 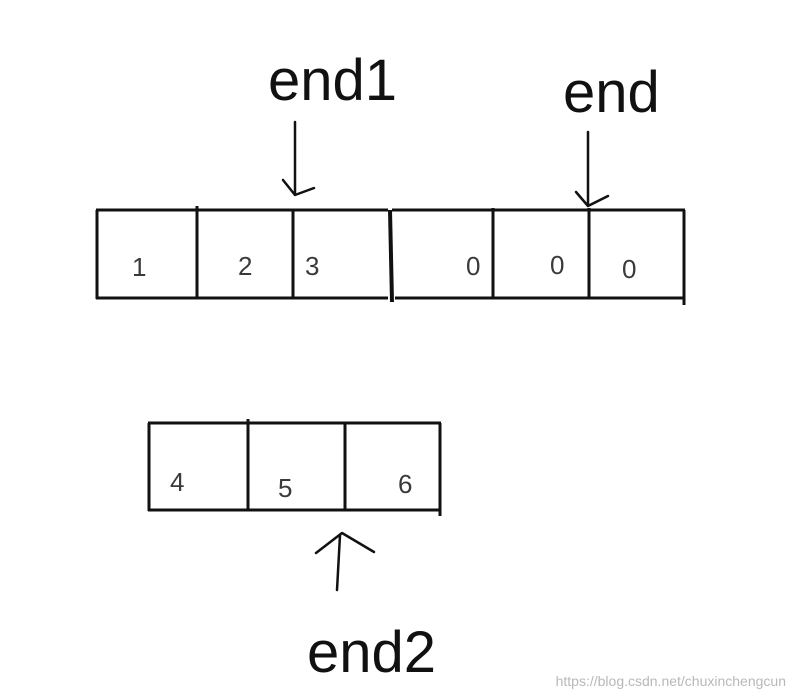 What do you see at coordinates (332, 80) in the screenshot?
I see `label-end1: end1` at bounding box center [332, 80].